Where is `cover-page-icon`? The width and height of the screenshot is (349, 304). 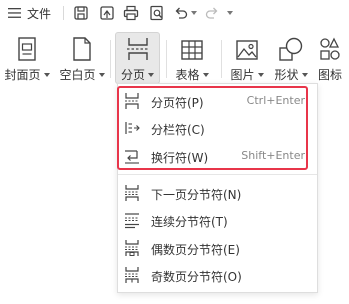
cover-page-icon is located at coordinates (27, 48).